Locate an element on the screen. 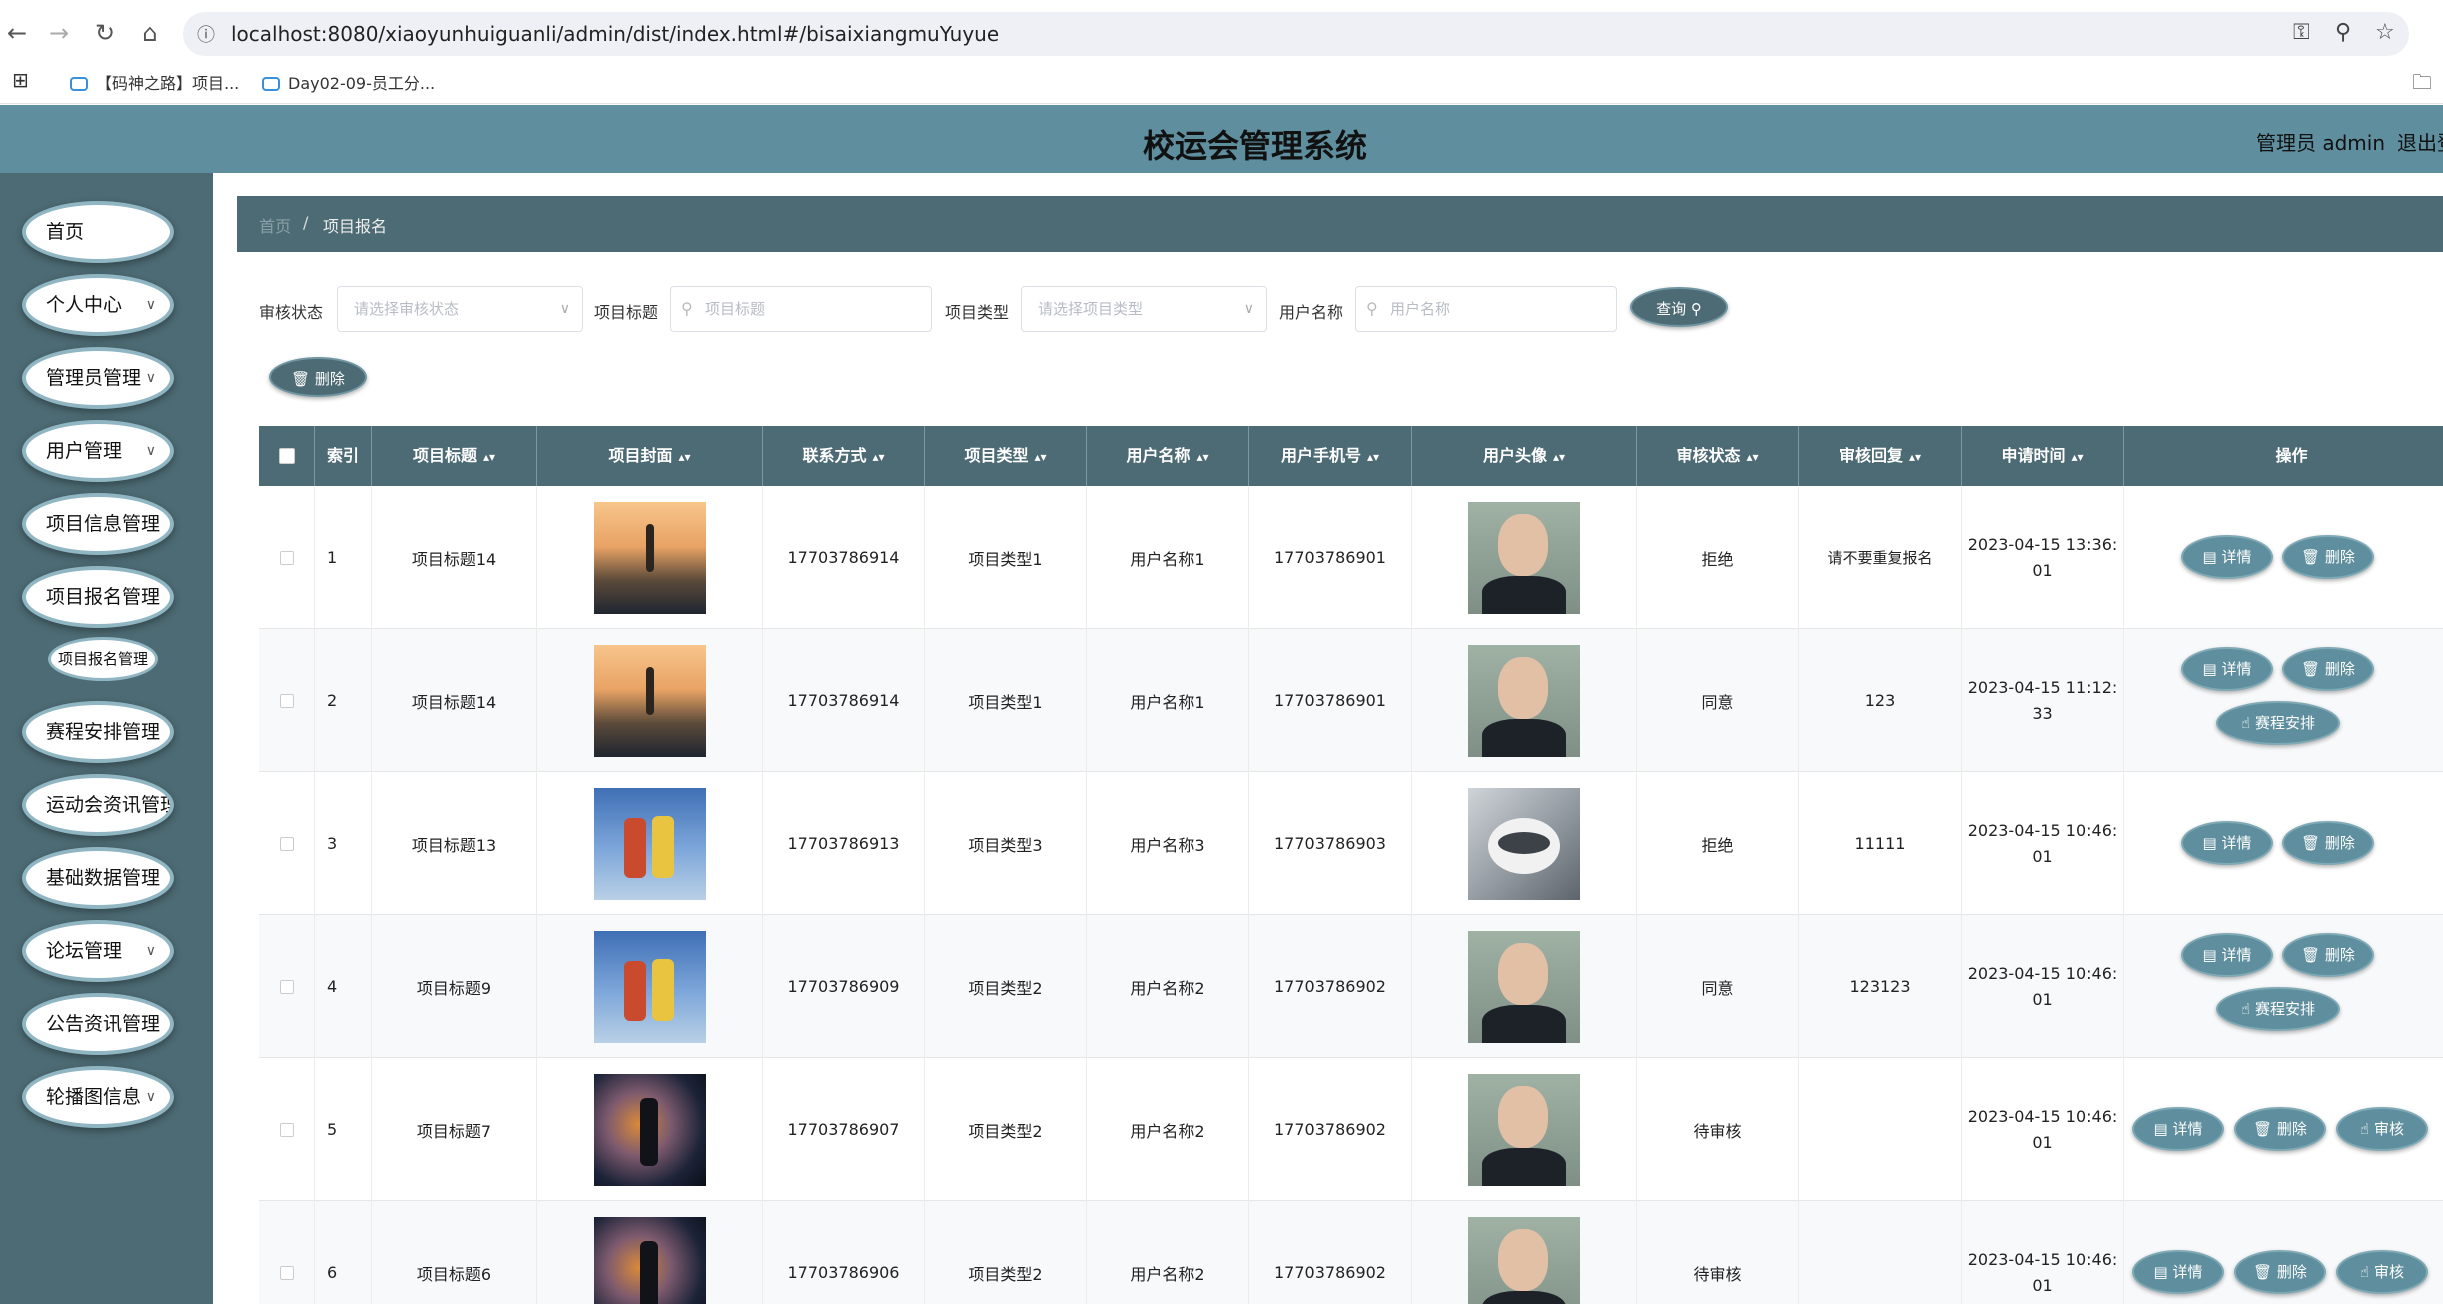 This screenshot has width=2443, height=1304. audit-status-select: 请选择审核状态 ∨ is located at coordinates (460, 309).